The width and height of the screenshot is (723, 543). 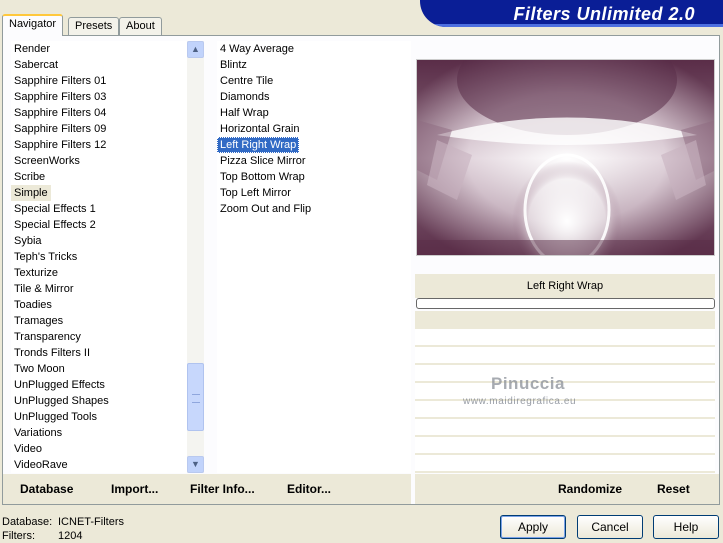 What do you see at coordinates (99, 49) in the screenshot?
I see `category-item: Render` at bounding box center [99, 49].